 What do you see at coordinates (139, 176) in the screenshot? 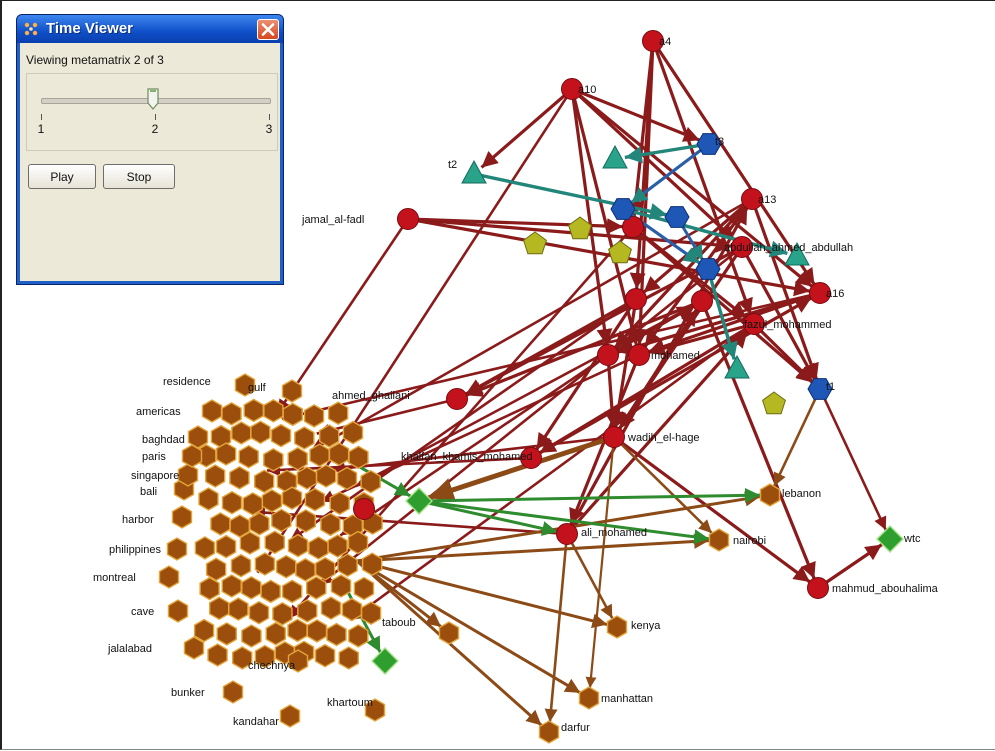
I see `stop-button: Stop` at bounding box center [139, 176].